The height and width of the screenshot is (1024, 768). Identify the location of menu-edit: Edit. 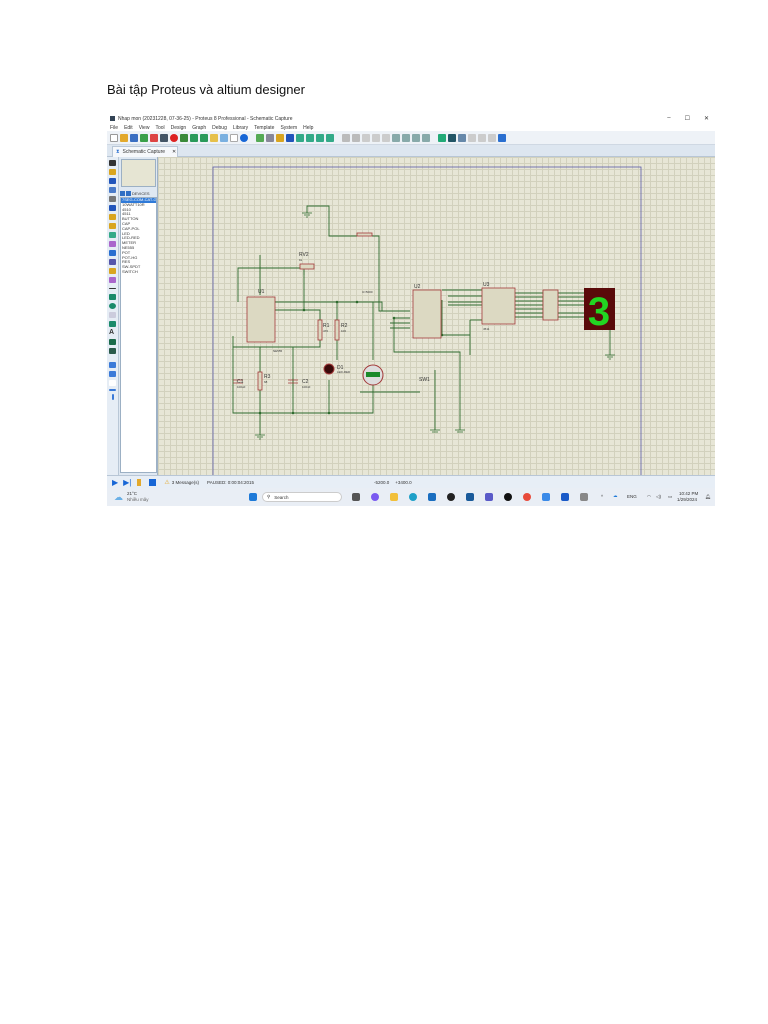
(128, 128).